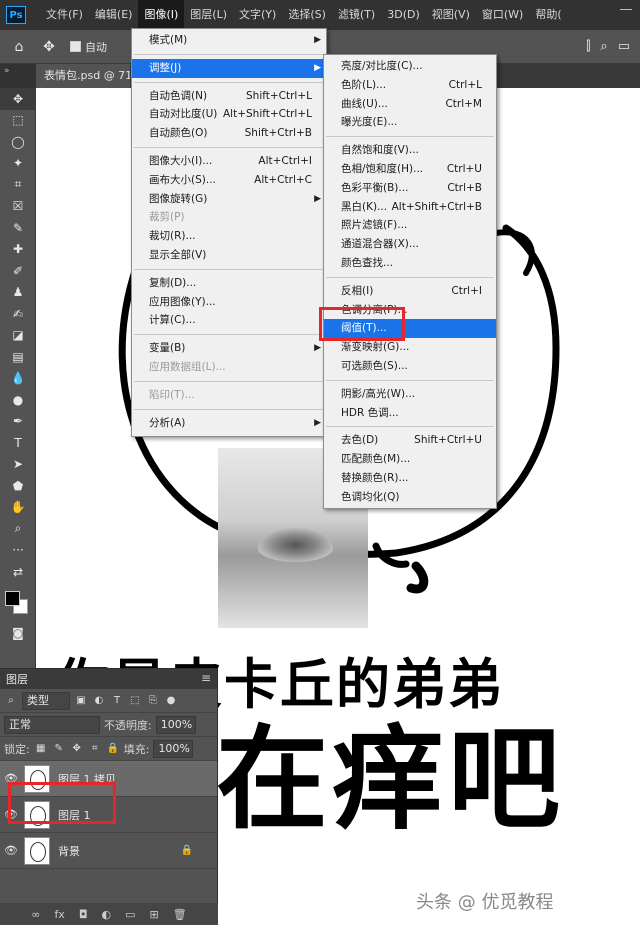  What do you see at coordinates (99, 701) in the screenshot?
I see `filter-adjust-icon: ◐` at bounding box center [99, 701].